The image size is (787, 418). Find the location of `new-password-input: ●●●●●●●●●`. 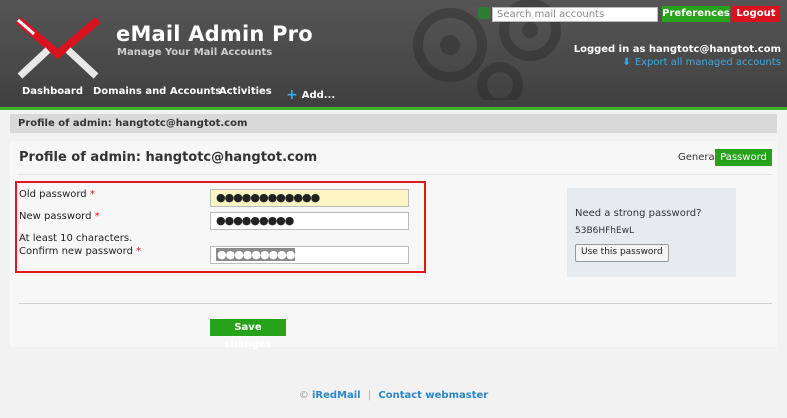

new-password-input: ●●●●●●●●● is located at coordinates (309, 221).